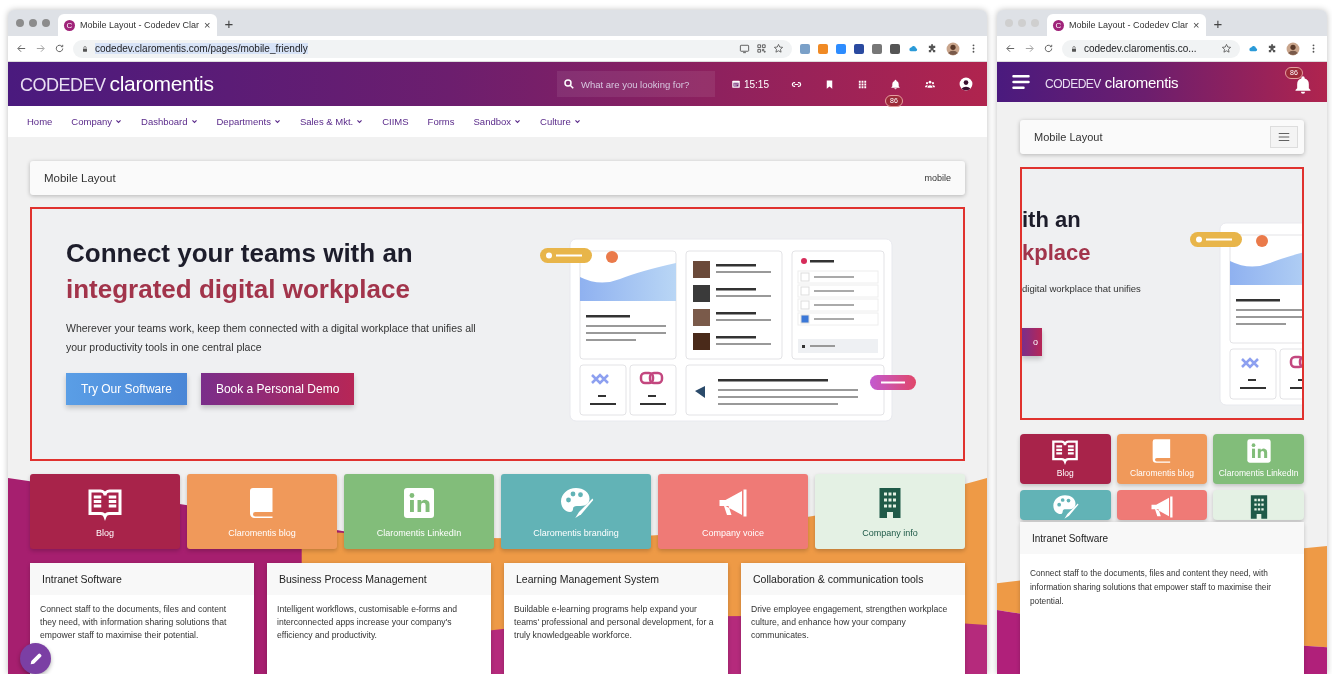 This screenshot has height=674, width=1332. What do you see at coordinates (1068, 137) in the screenshot?
I see `page-title: Mobile Layout` at bounding box center [1068, 137].